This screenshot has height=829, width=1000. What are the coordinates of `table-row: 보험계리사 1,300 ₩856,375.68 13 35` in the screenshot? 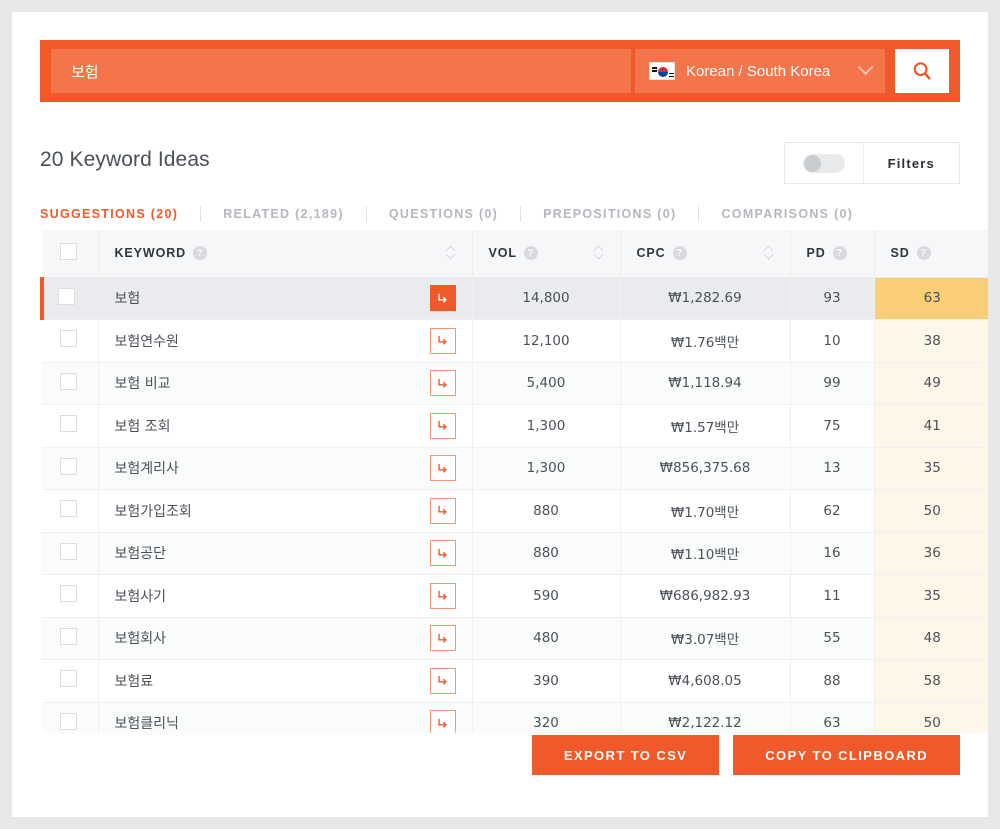 It's located at (515, 468).